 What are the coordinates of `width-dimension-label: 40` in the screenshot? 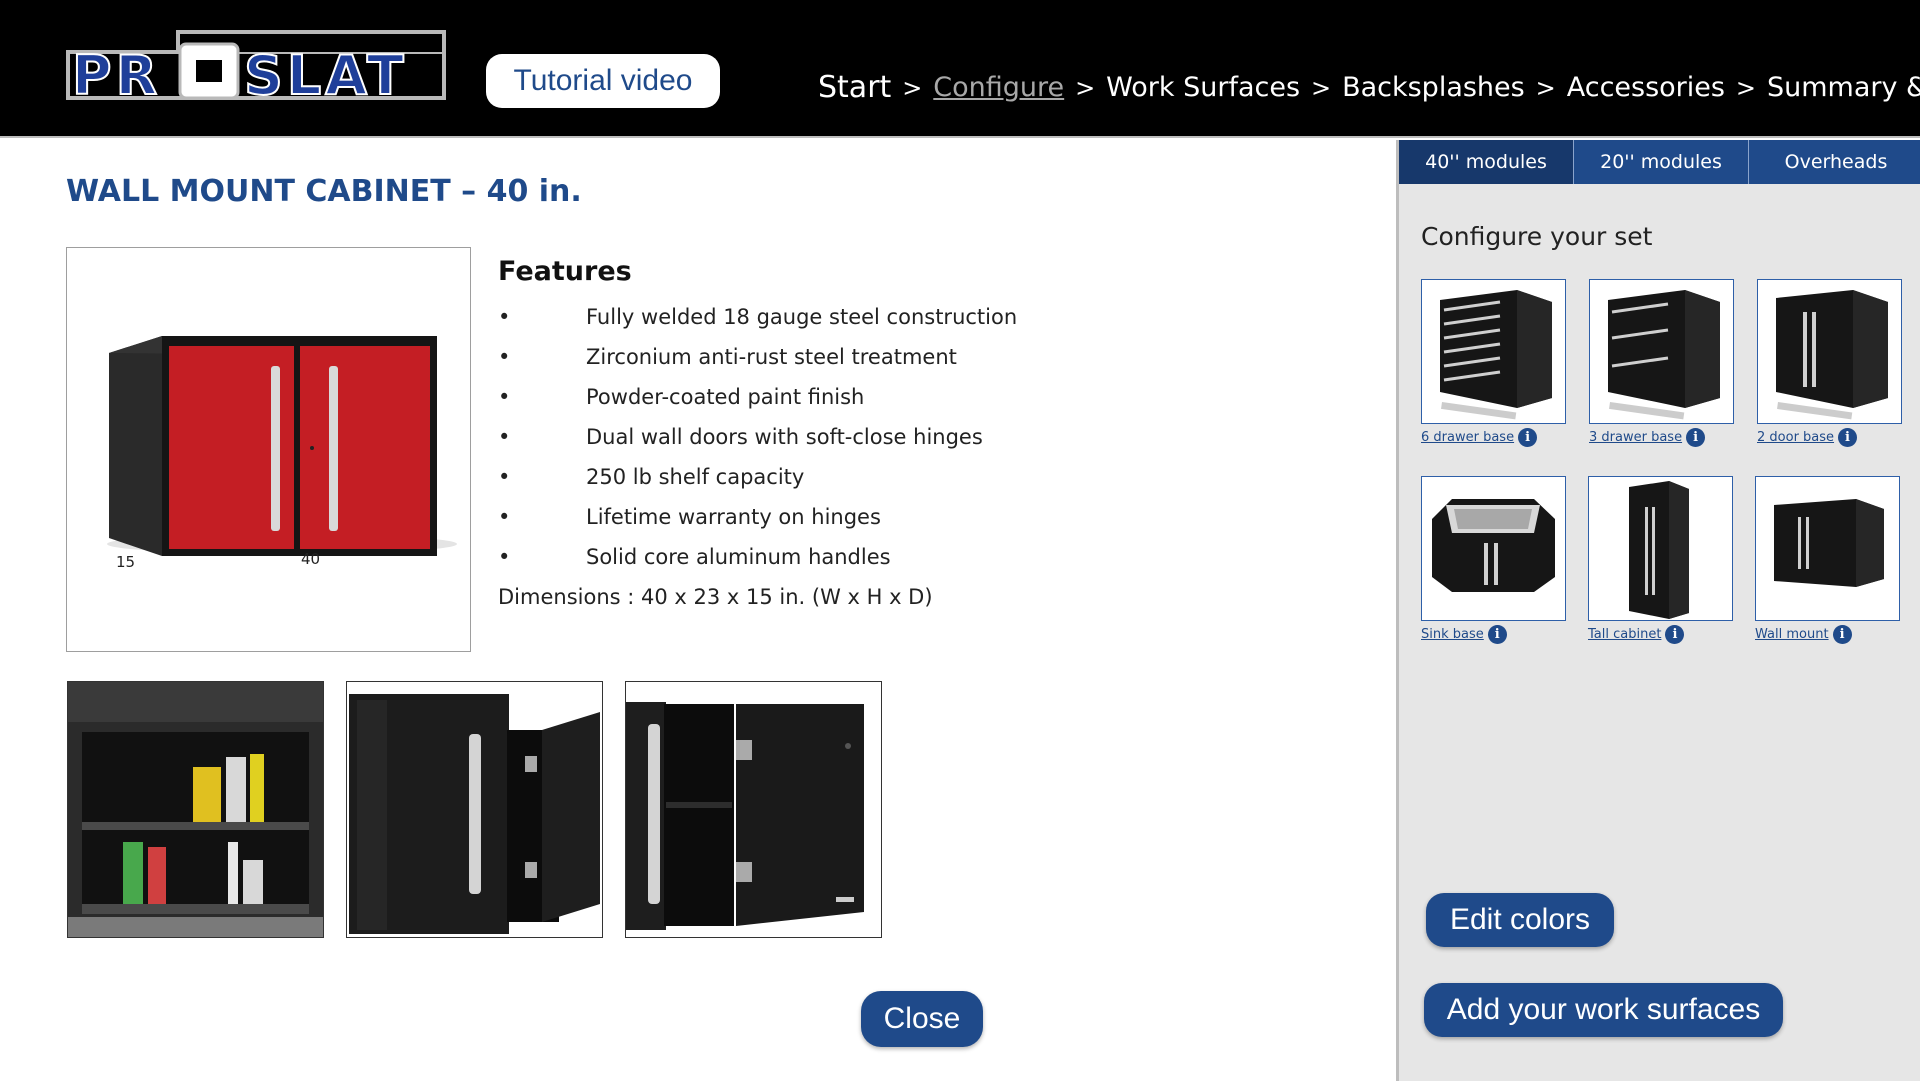 It's located at (311, 559).